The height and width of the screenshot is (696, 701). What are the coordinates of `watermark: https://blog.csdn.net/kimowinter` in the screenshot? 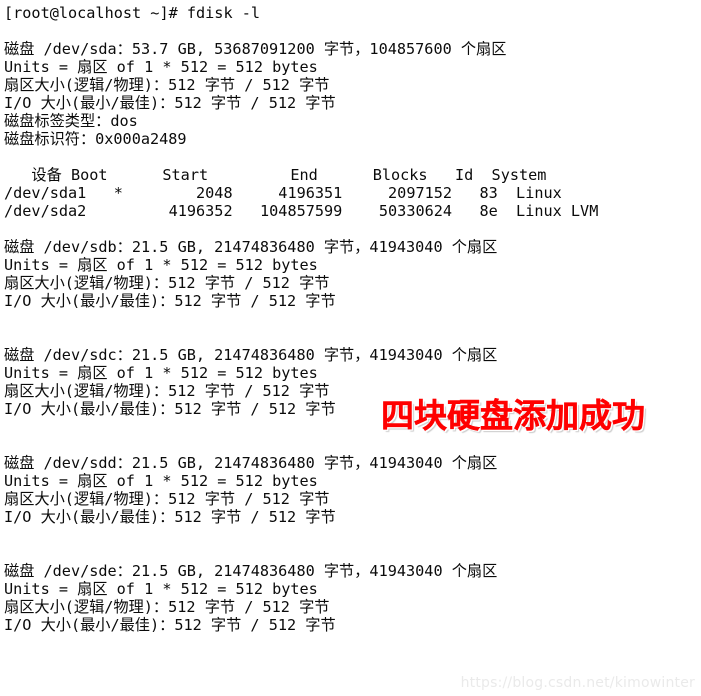 It's located at (577, 683).